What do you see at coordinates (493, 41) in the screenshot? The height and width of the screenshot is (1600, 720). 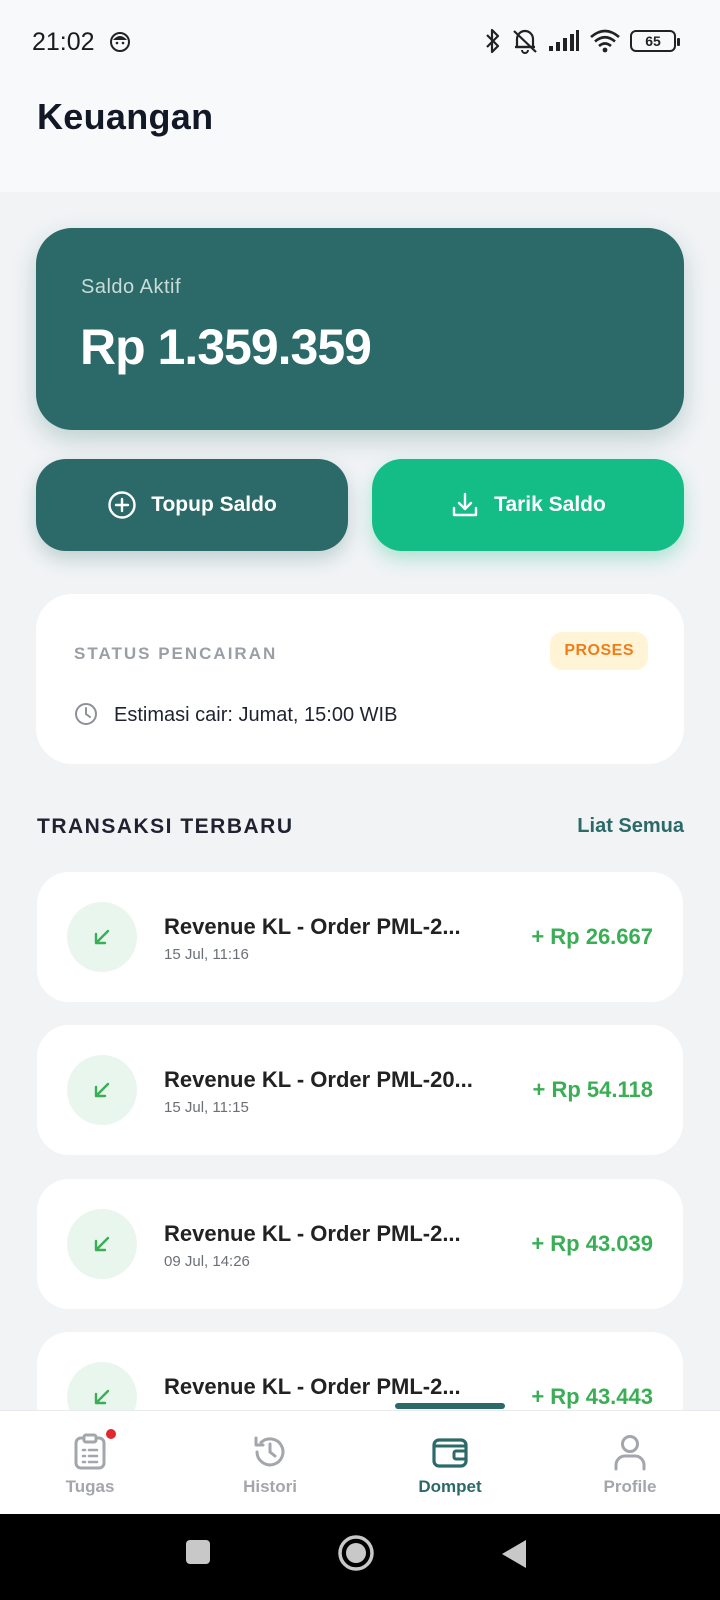 I see `bluetooth-icon` at bounding box center [493, 41].